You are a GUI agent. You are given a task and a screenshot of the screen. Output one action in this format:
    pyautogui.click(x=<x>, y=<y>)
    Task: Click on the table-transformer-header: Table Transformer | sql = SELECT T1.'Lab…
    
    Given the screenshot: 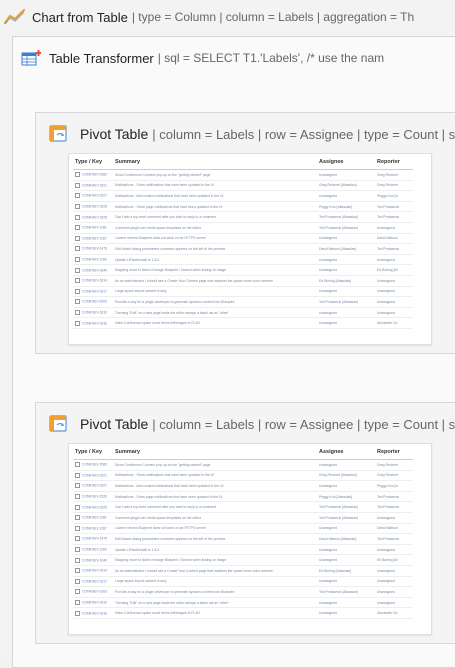 What is the action you would take?
    pyautogui.click(x=238, y=58)
    